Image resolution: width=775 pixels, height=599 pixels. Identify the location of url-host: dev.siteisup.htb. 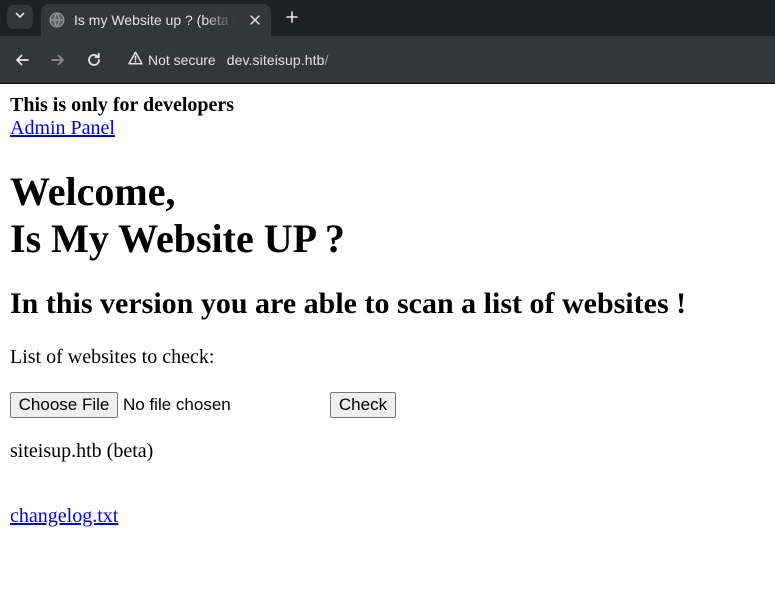
(275, 60).